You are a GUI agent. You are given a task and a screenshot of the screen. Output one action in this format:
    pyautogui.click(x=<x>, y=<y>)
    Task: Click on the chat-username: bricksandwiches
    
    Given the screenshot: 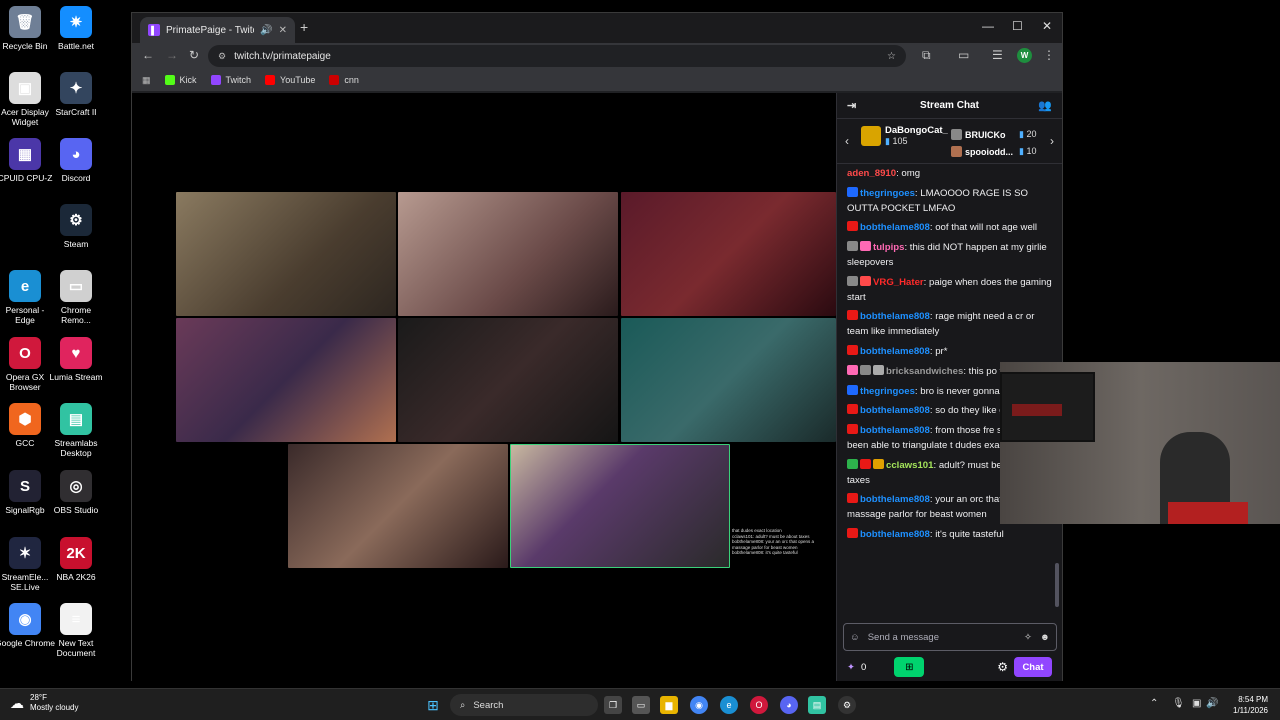 What is the action you would take?
    pyautogui.click(x=924, y=371)
    